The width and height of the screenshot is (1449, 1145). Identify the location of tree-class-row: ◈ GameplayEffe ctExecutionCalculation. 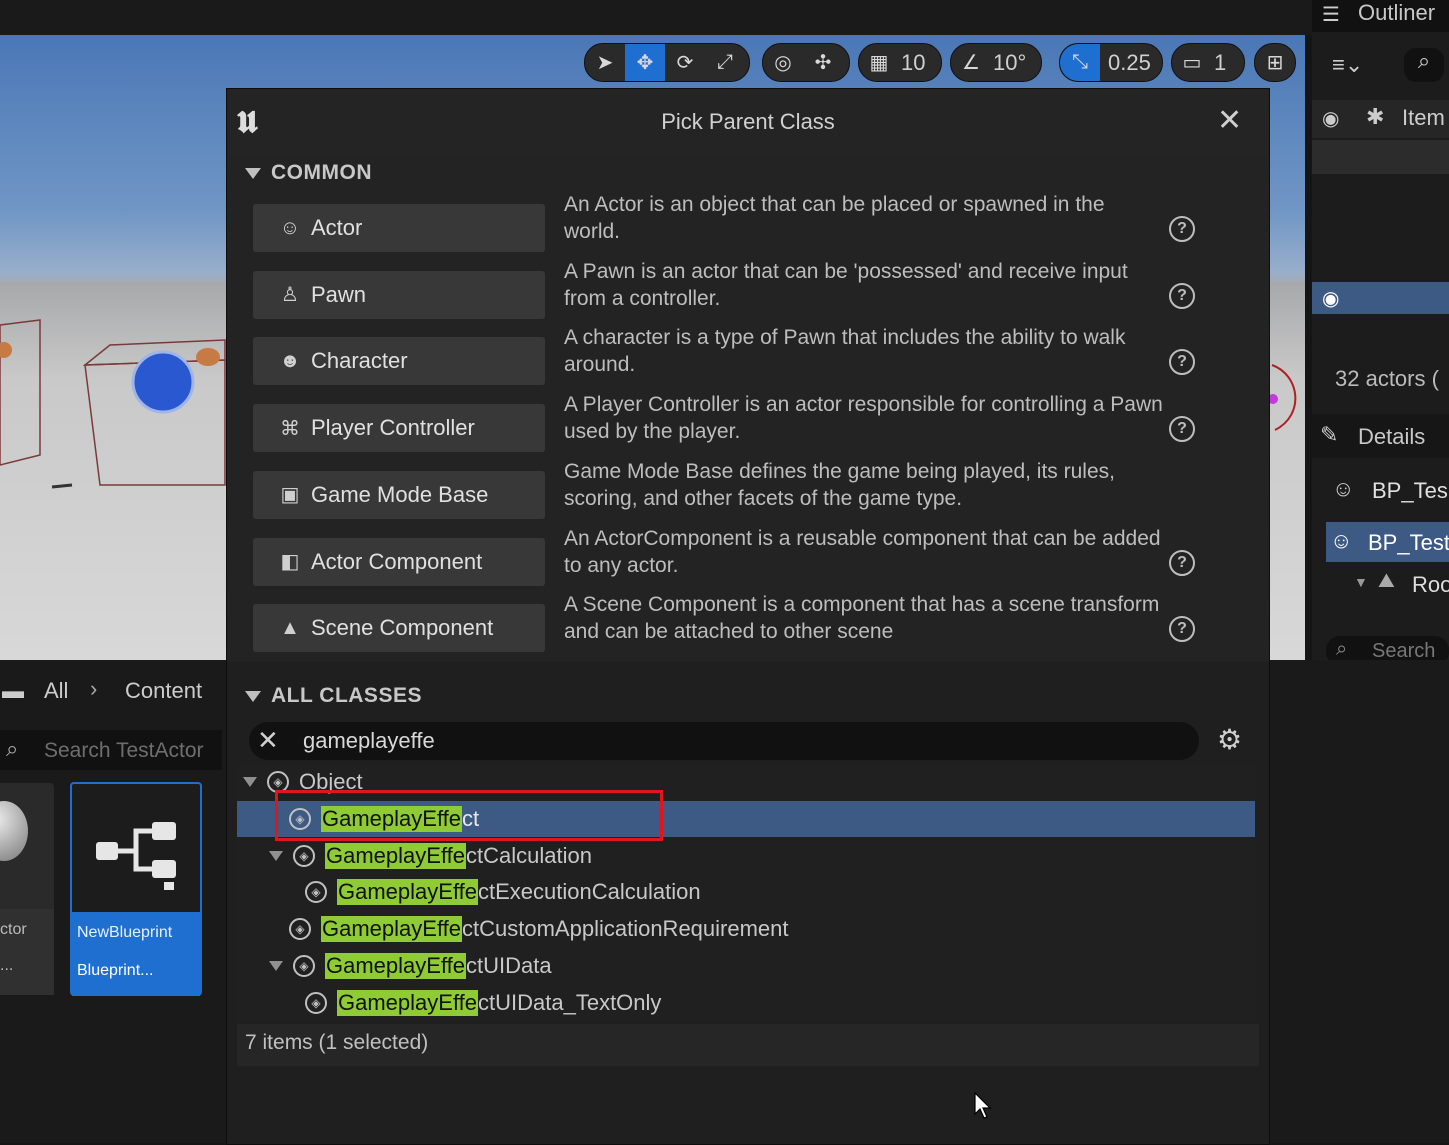
(503, 892).